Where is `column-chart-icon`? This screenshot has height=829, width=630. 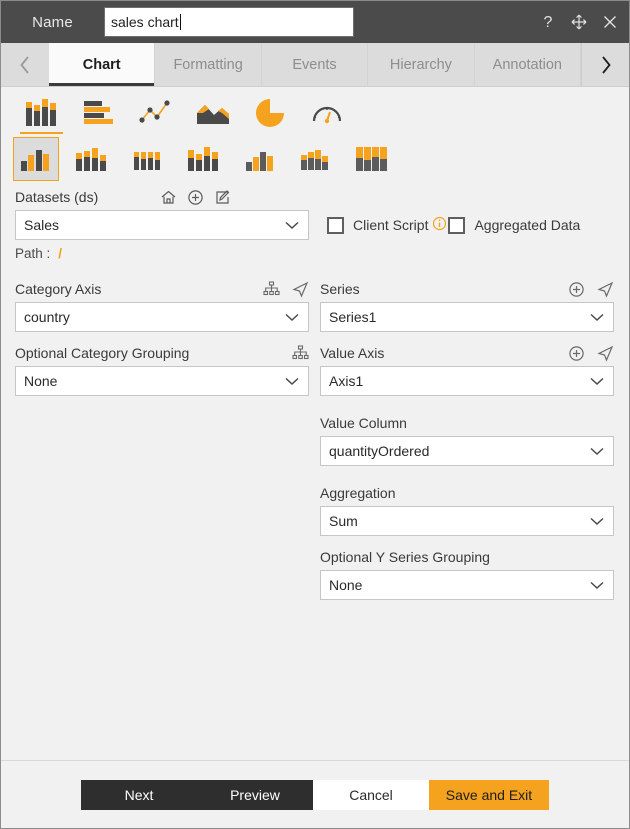
column-chart-icon is located at coordinates (41, 114).